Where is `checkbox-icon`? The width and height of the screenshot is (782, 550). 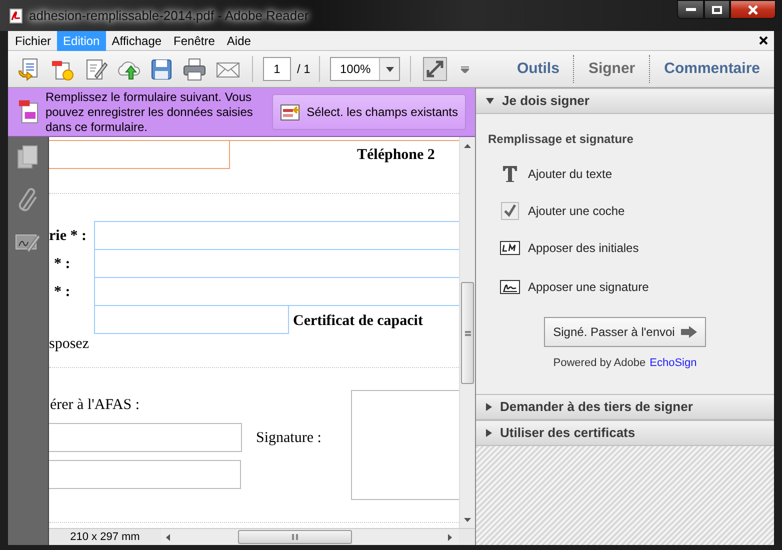 checkbox-icon is located at coordinates (510, 211).